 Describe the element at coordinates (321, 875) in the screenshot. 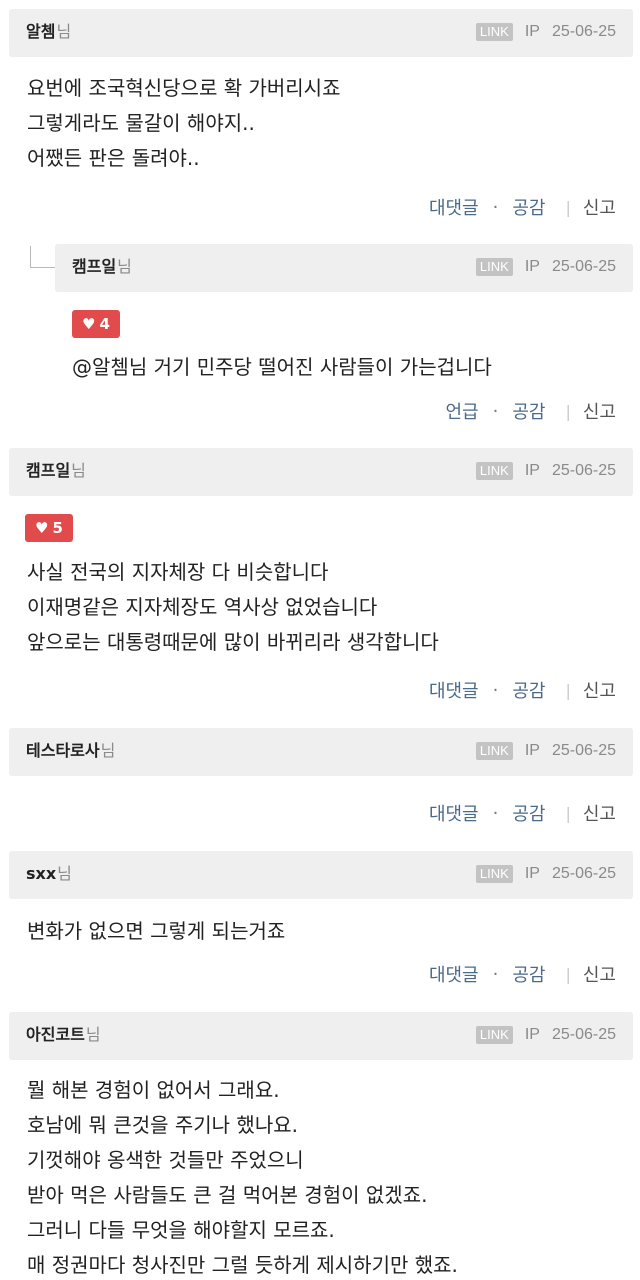

I see `comment-header: sxx님 LINK IP 25-06-25` at that location.